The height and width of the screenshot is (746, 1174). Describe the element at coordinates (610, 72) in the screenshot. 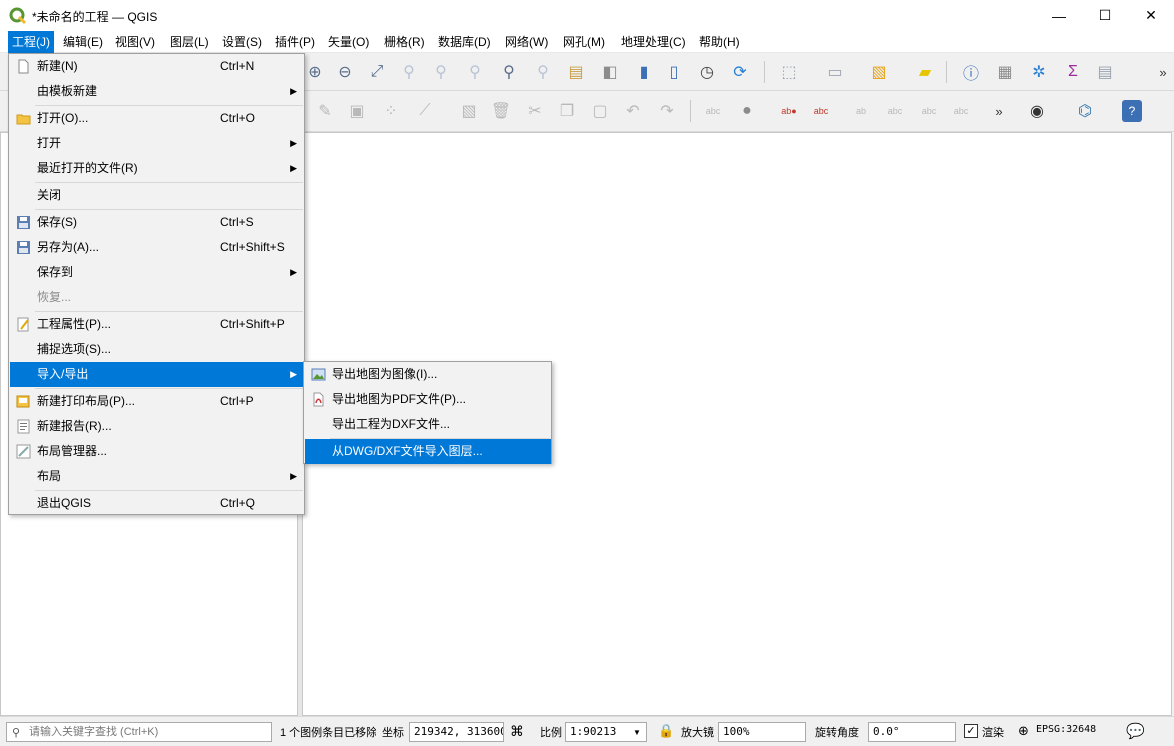

I see `new-3d-view-icon: ◧` at that location.